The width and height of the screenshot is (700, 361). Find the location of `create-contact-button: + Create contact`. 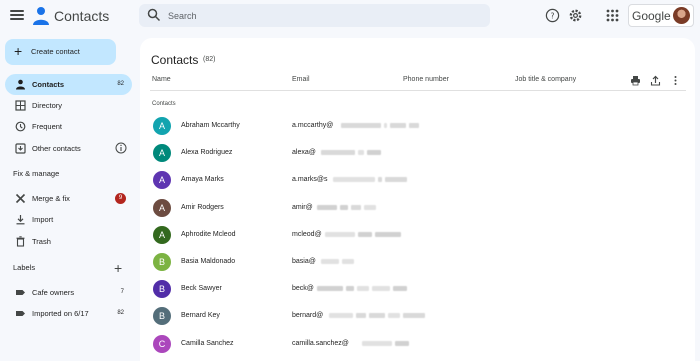

create-contact-button: + Create contact is located at coordinates (60, 52).